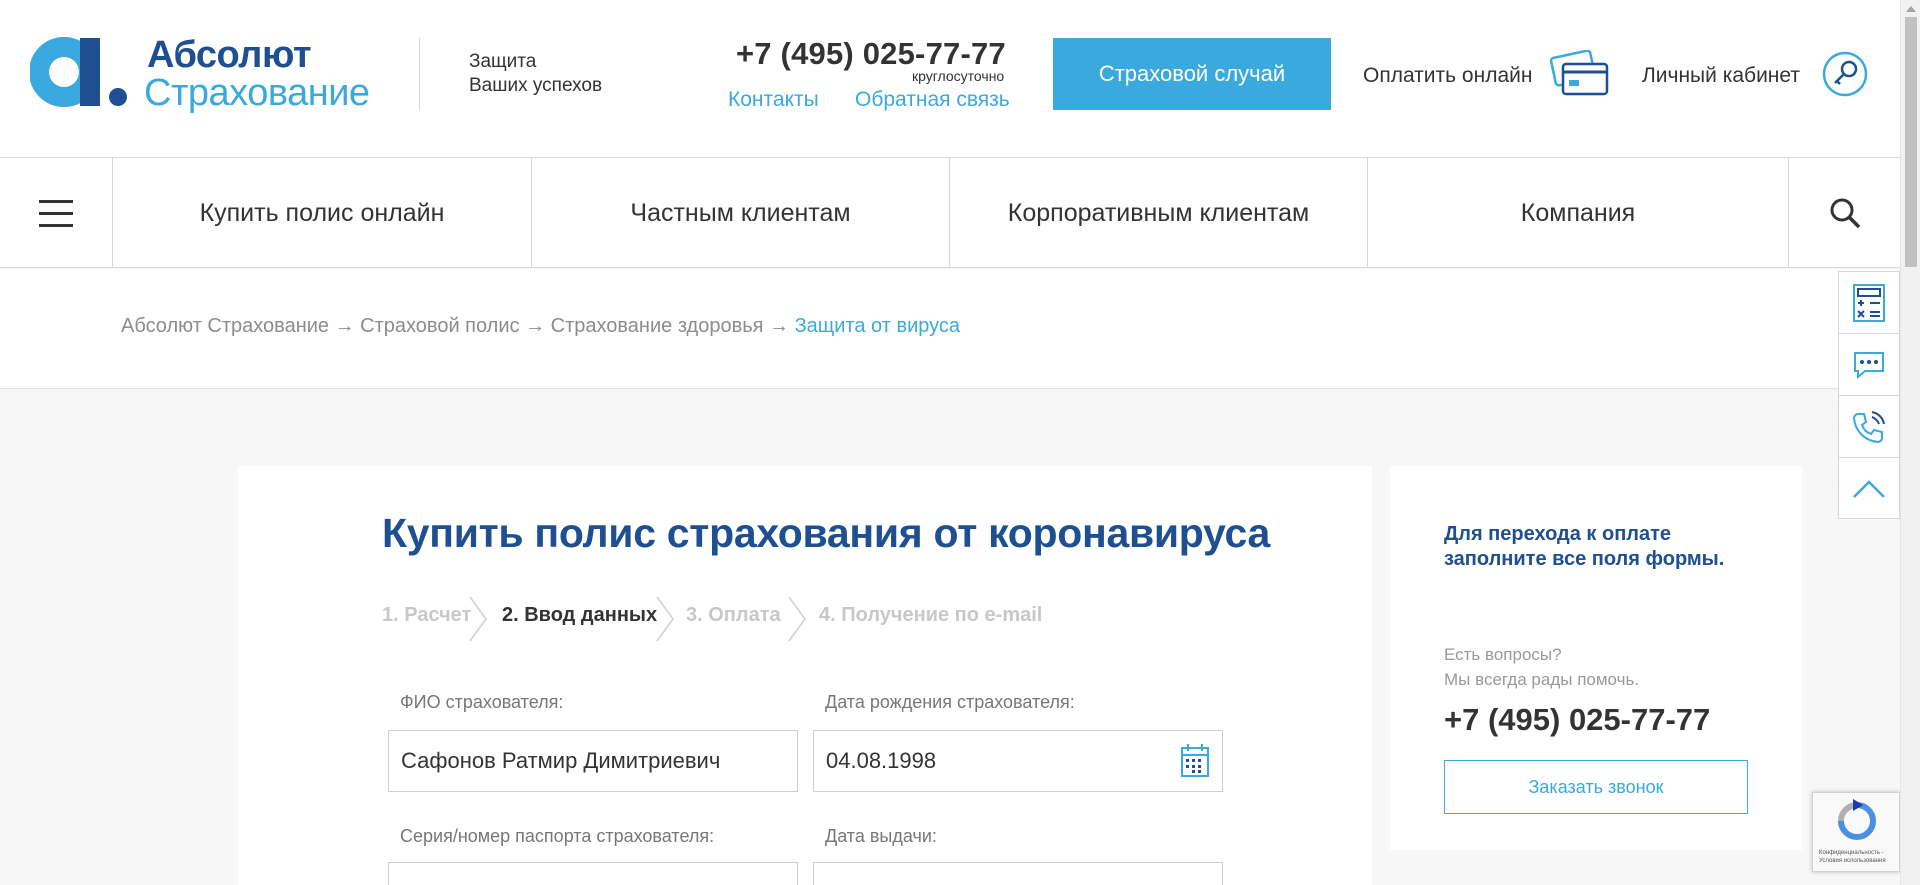 This screenshot has width=1920, height=885. Describe the element at coordinates (1580, 74) in the screenshot. I see `credit-card-icon` at that location.